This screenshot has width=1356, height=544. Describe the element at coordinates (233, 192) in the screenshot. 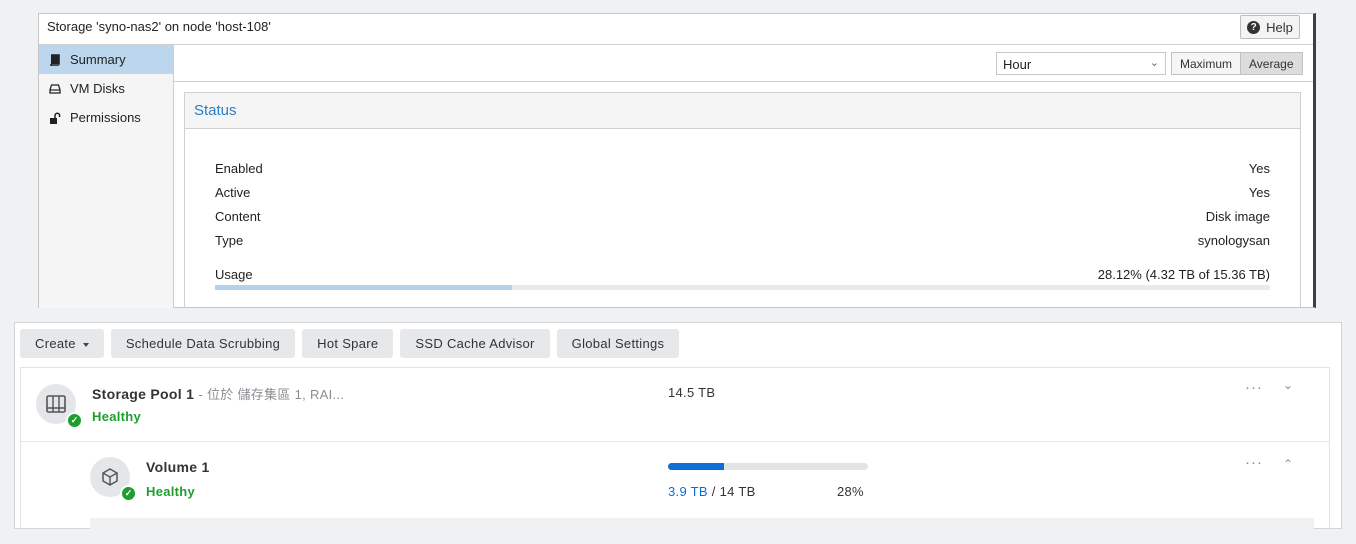

I see `status-label: Active` at that location.